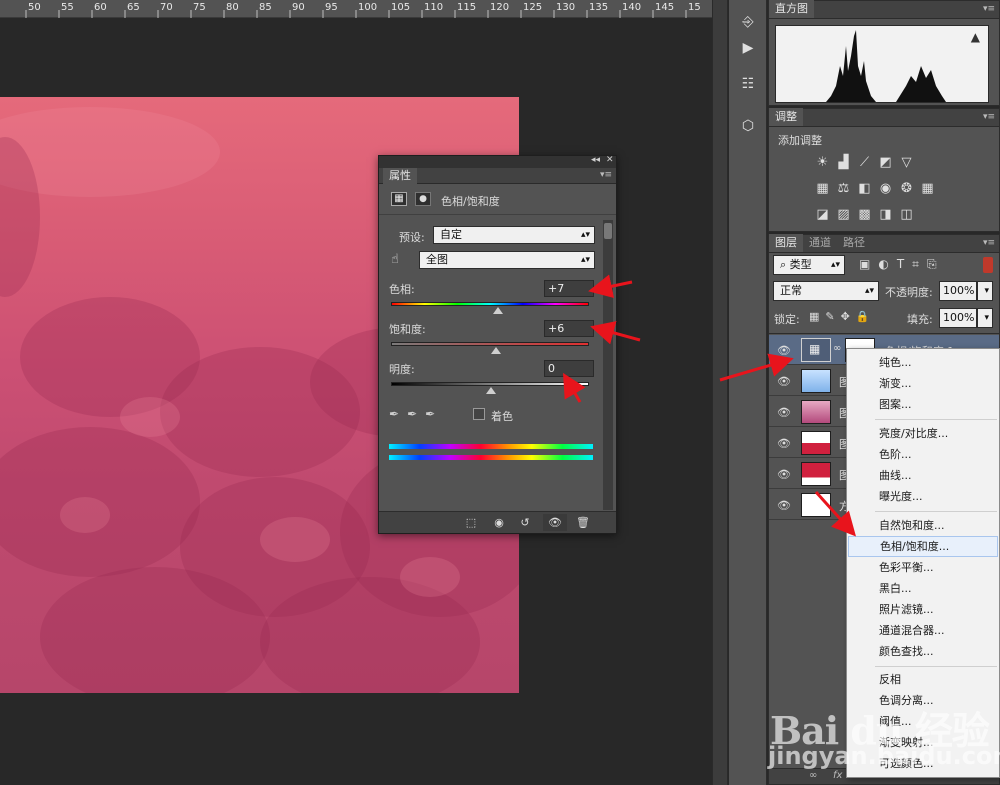 The height and width of the screenshot is (785, 1000). I want to click on levels-icon: ▟, so click(843, 162).